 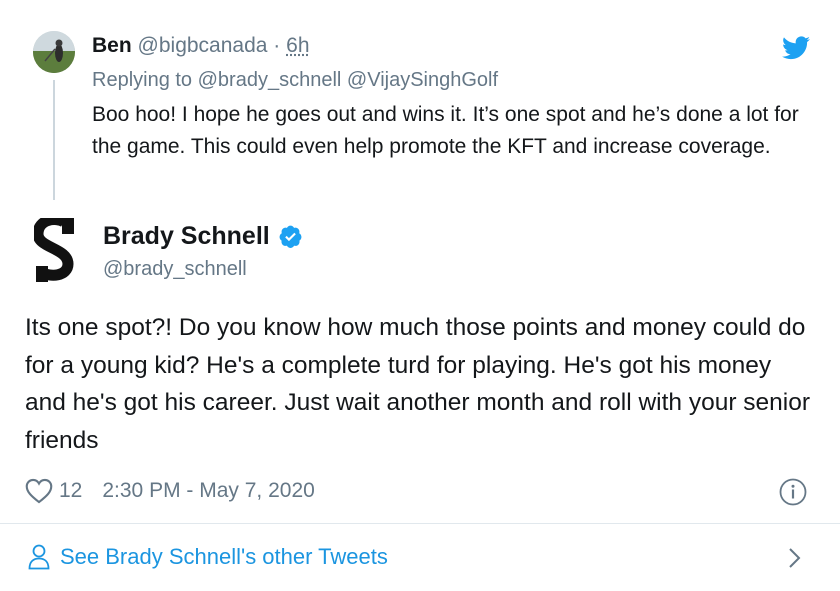 What do you see at coordinates (796, 48) in the screenshot?
I see `twitter-bird-icon` at bounding box center [796, 48].